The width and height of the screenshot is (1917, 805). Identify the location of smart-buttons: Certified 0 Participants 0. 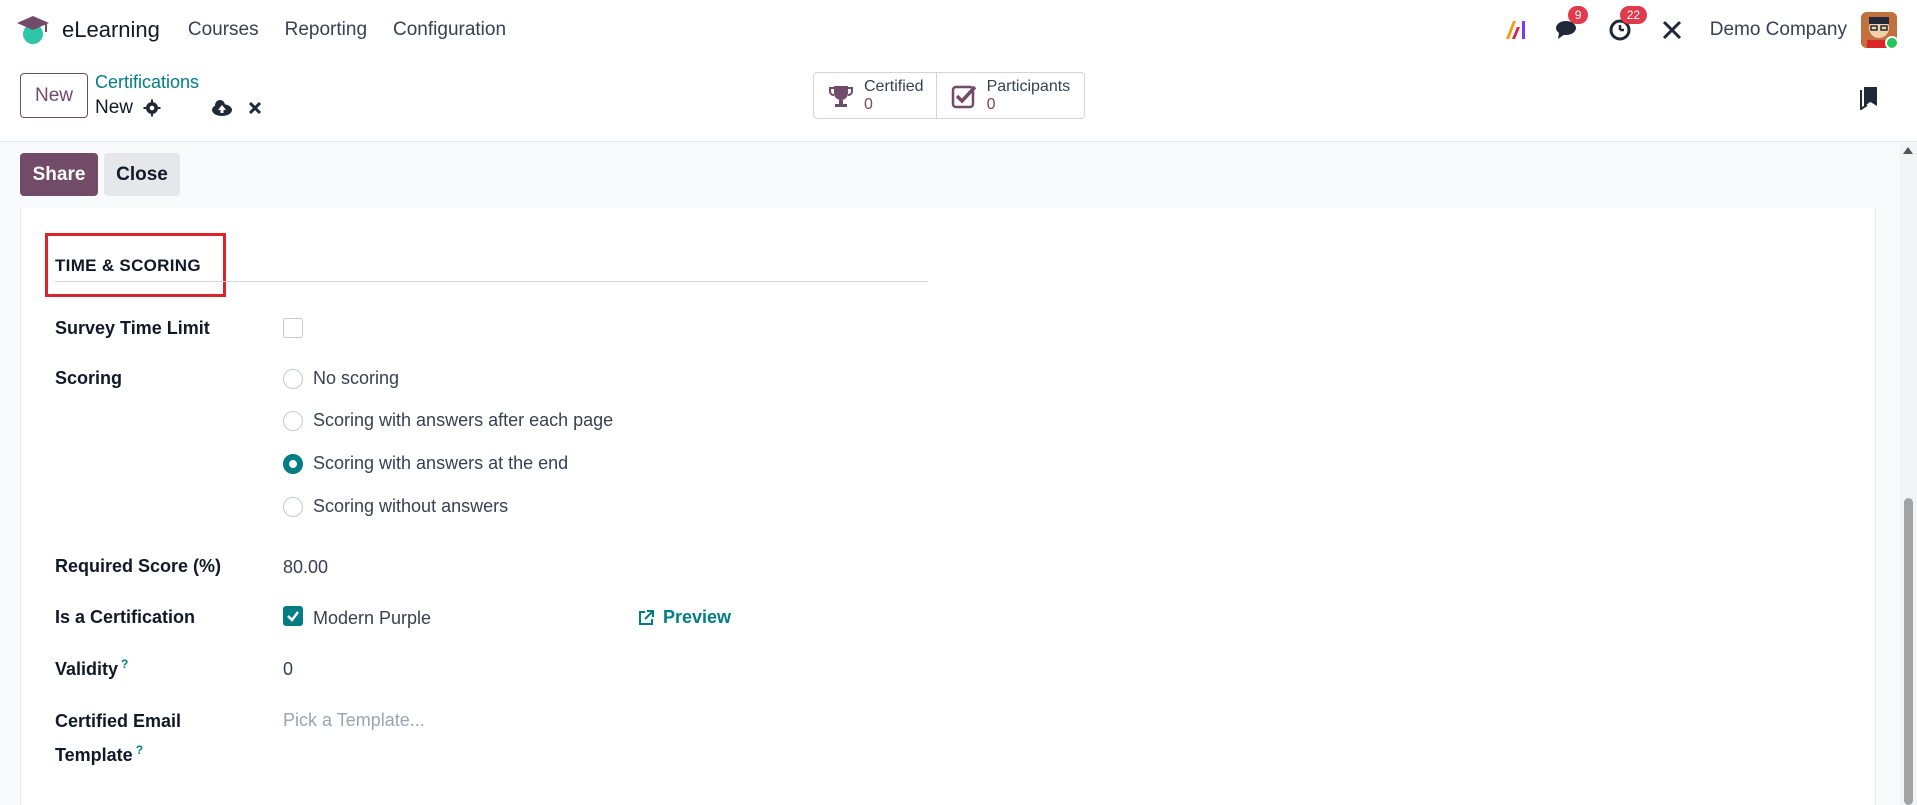
(949, 95).